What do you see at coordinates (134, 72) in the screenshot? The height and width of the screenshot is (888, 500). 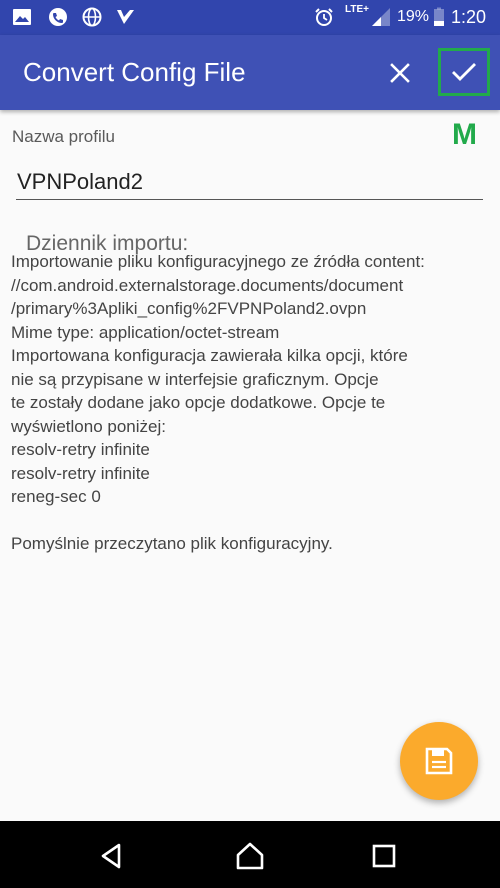 I see `page-title: Convert Config File` at bounding box center [134, 72].